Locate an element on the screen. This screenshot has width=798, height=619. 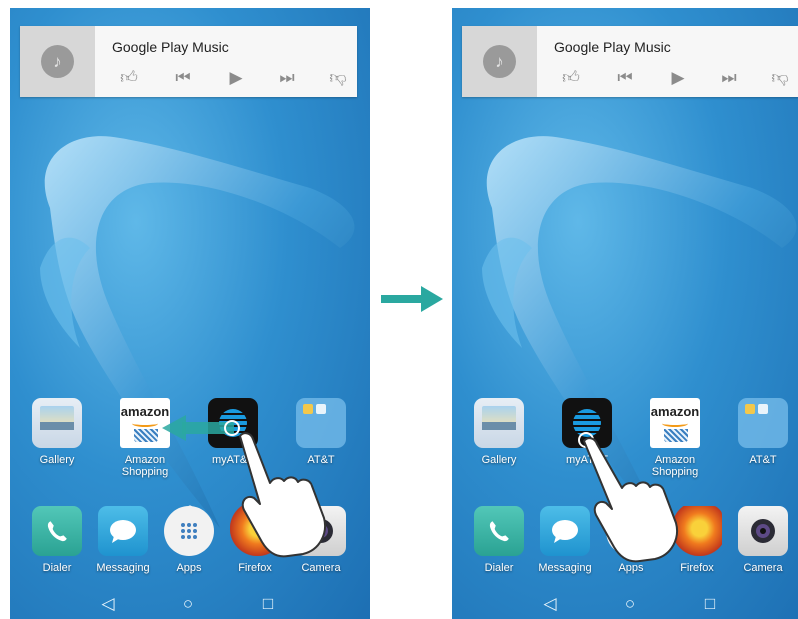
app-drawer-icon is located at coordinates (189, 531).